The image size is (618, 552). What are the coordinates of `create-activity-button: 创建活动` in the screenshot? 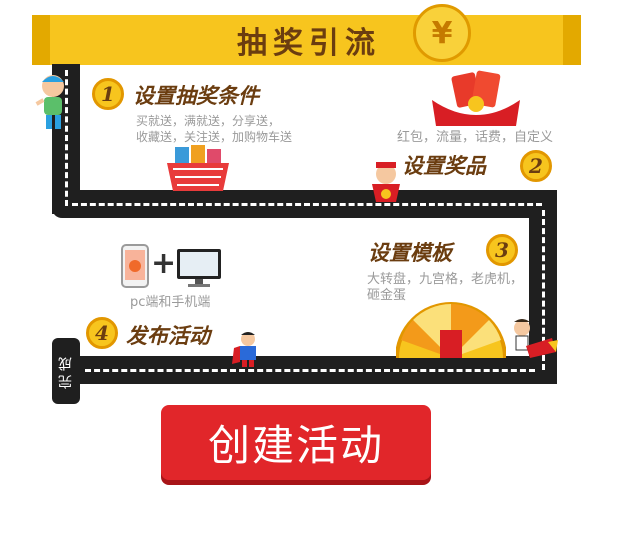 It's located at (296, 442).